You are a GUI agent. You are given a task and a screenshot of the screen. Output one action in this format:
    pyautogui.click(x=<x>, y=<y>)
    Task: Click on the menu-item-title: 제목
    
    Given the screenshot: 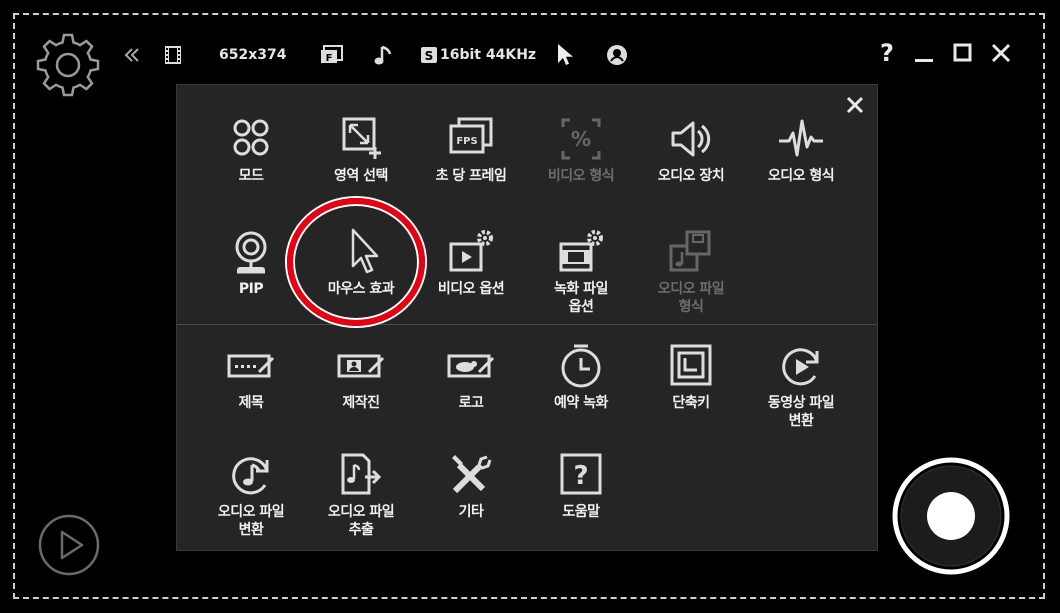 What is the action you would take?
    pyautogui.click(x=251, y=377)
    